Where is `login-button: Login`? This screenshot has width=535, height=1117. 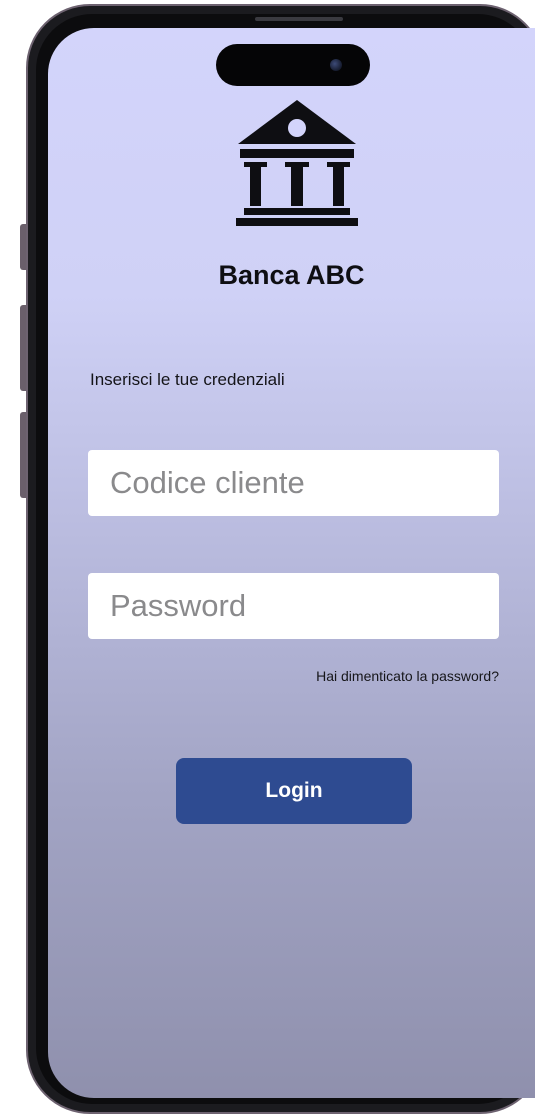
login-button: Login is located at coordinates (294, 791).